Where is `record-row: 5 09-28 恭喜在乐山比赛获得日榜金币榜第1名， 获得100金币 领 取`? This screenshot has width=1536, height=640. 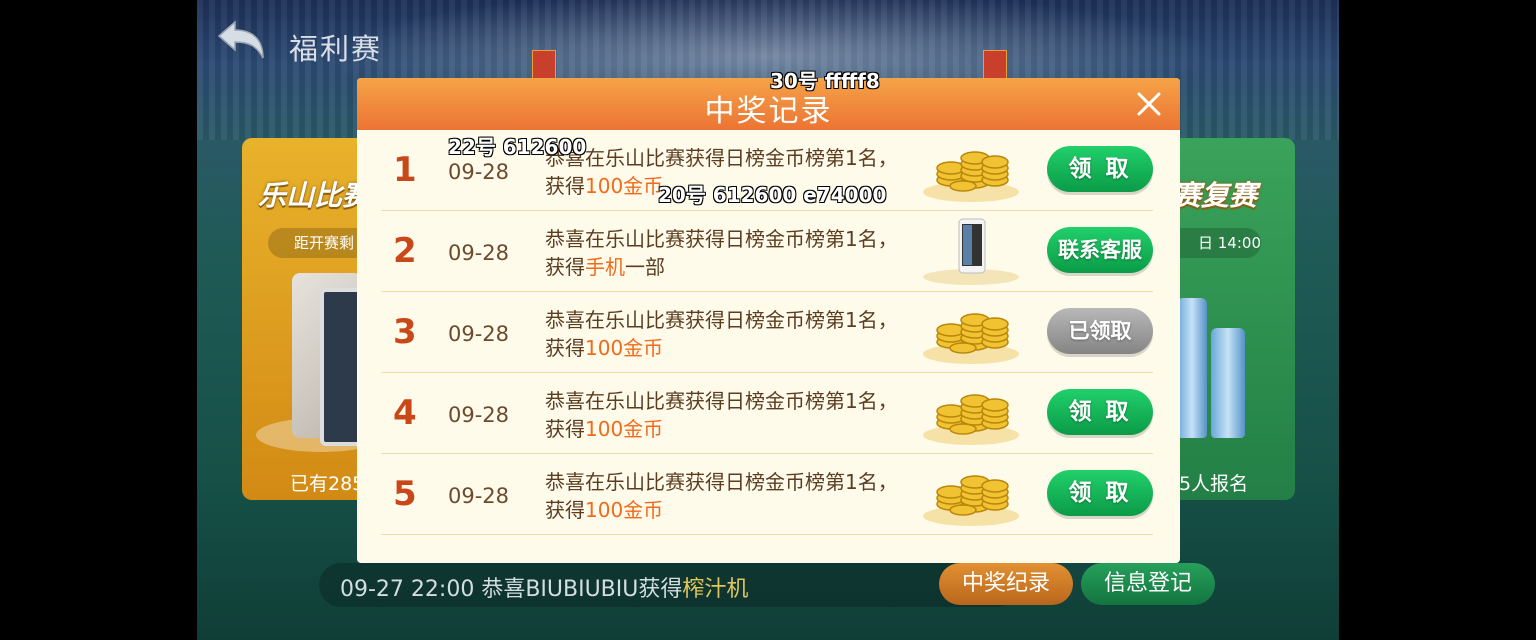
record-row: 5 09-28 恭喜在乐山比赛获得日榜金币榜第1名， 获得100金币 领 取 is located at coordinates (767, 494).